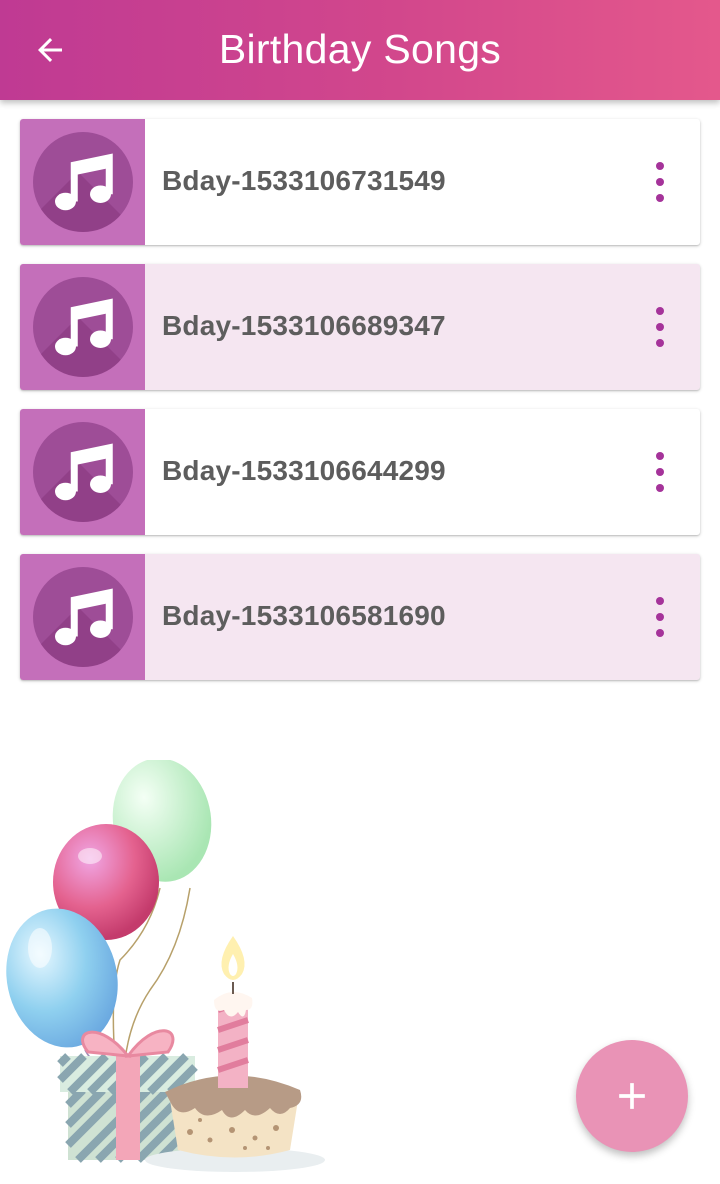 Image resolution: width=720 pixels, height=1184 pixels. I want to click on list-item: Bday-1533106581690, so click(360, 617).